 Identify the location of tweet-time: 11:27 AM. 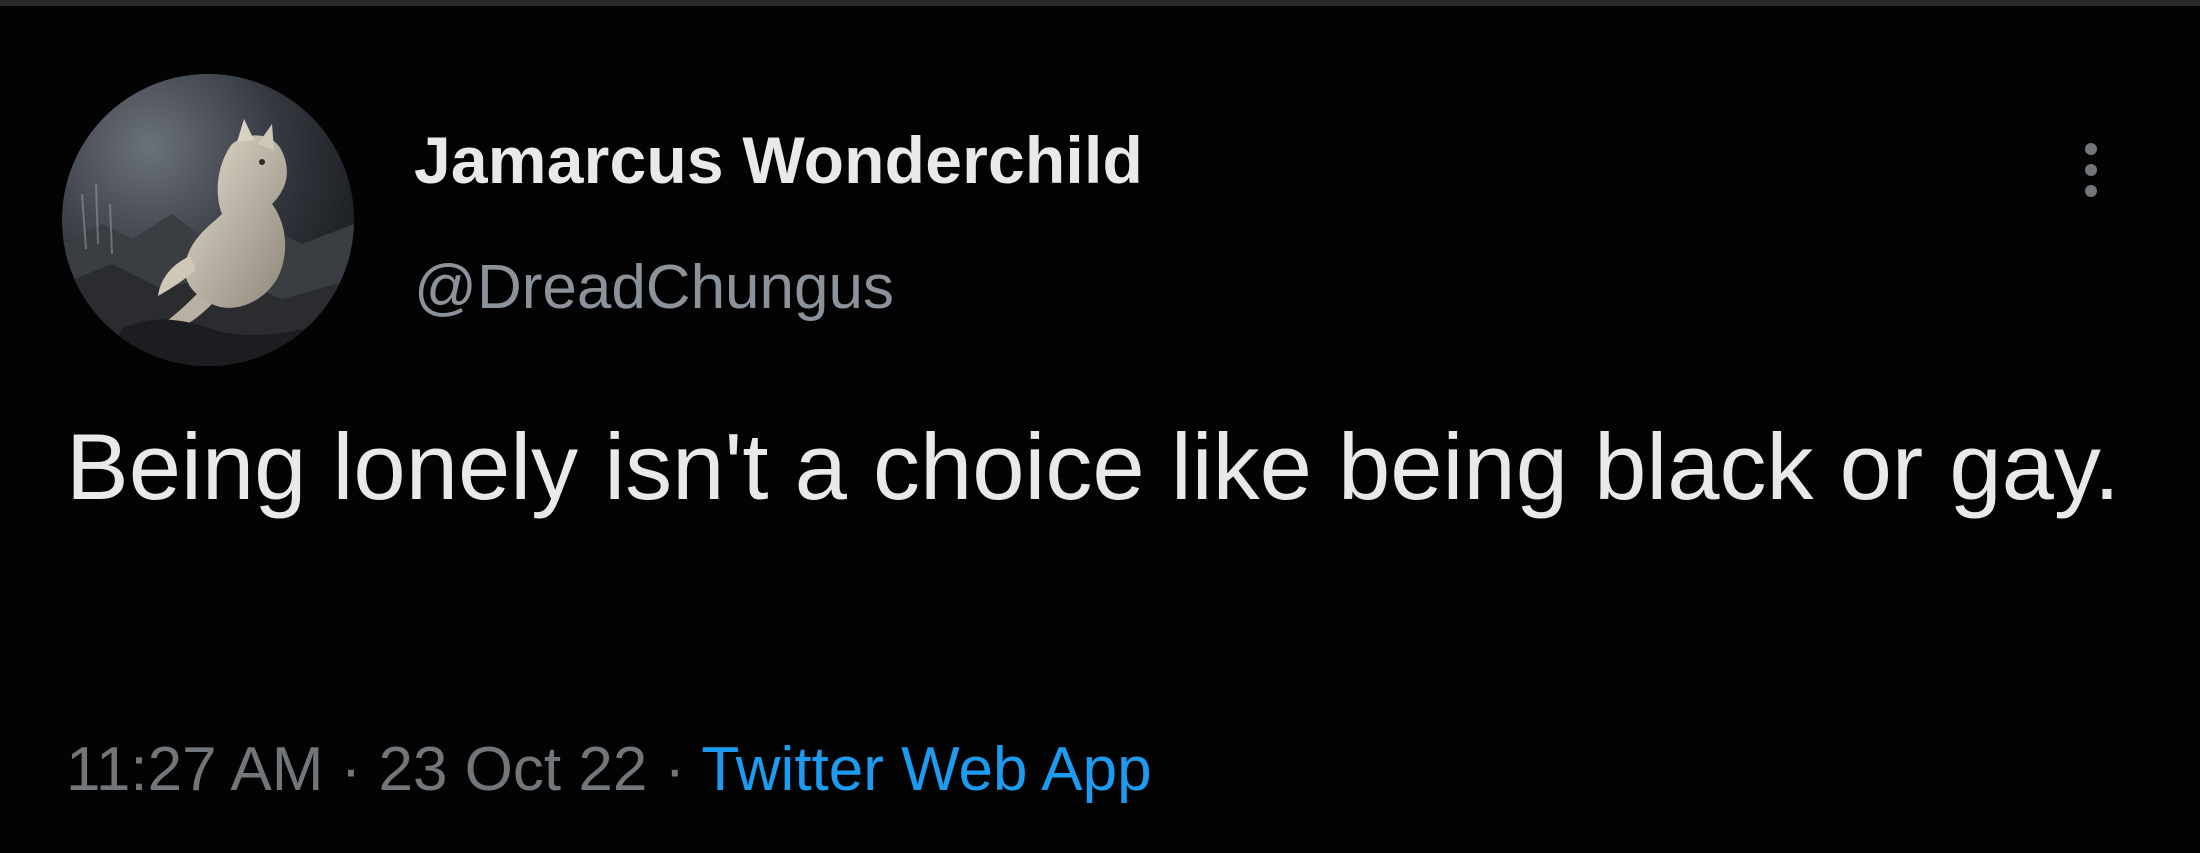
(194, 769).